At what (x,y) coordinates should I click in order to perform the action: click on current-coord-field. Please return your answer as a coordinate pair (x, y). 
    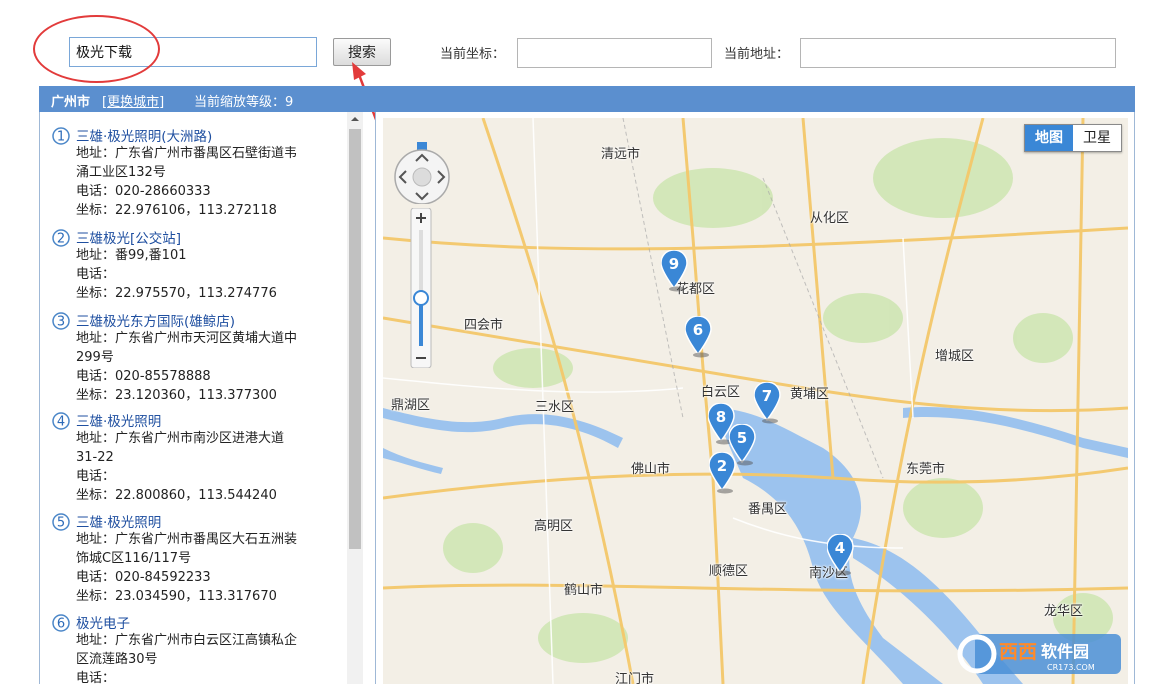
    Looking at the image, I should click on (614, 53).